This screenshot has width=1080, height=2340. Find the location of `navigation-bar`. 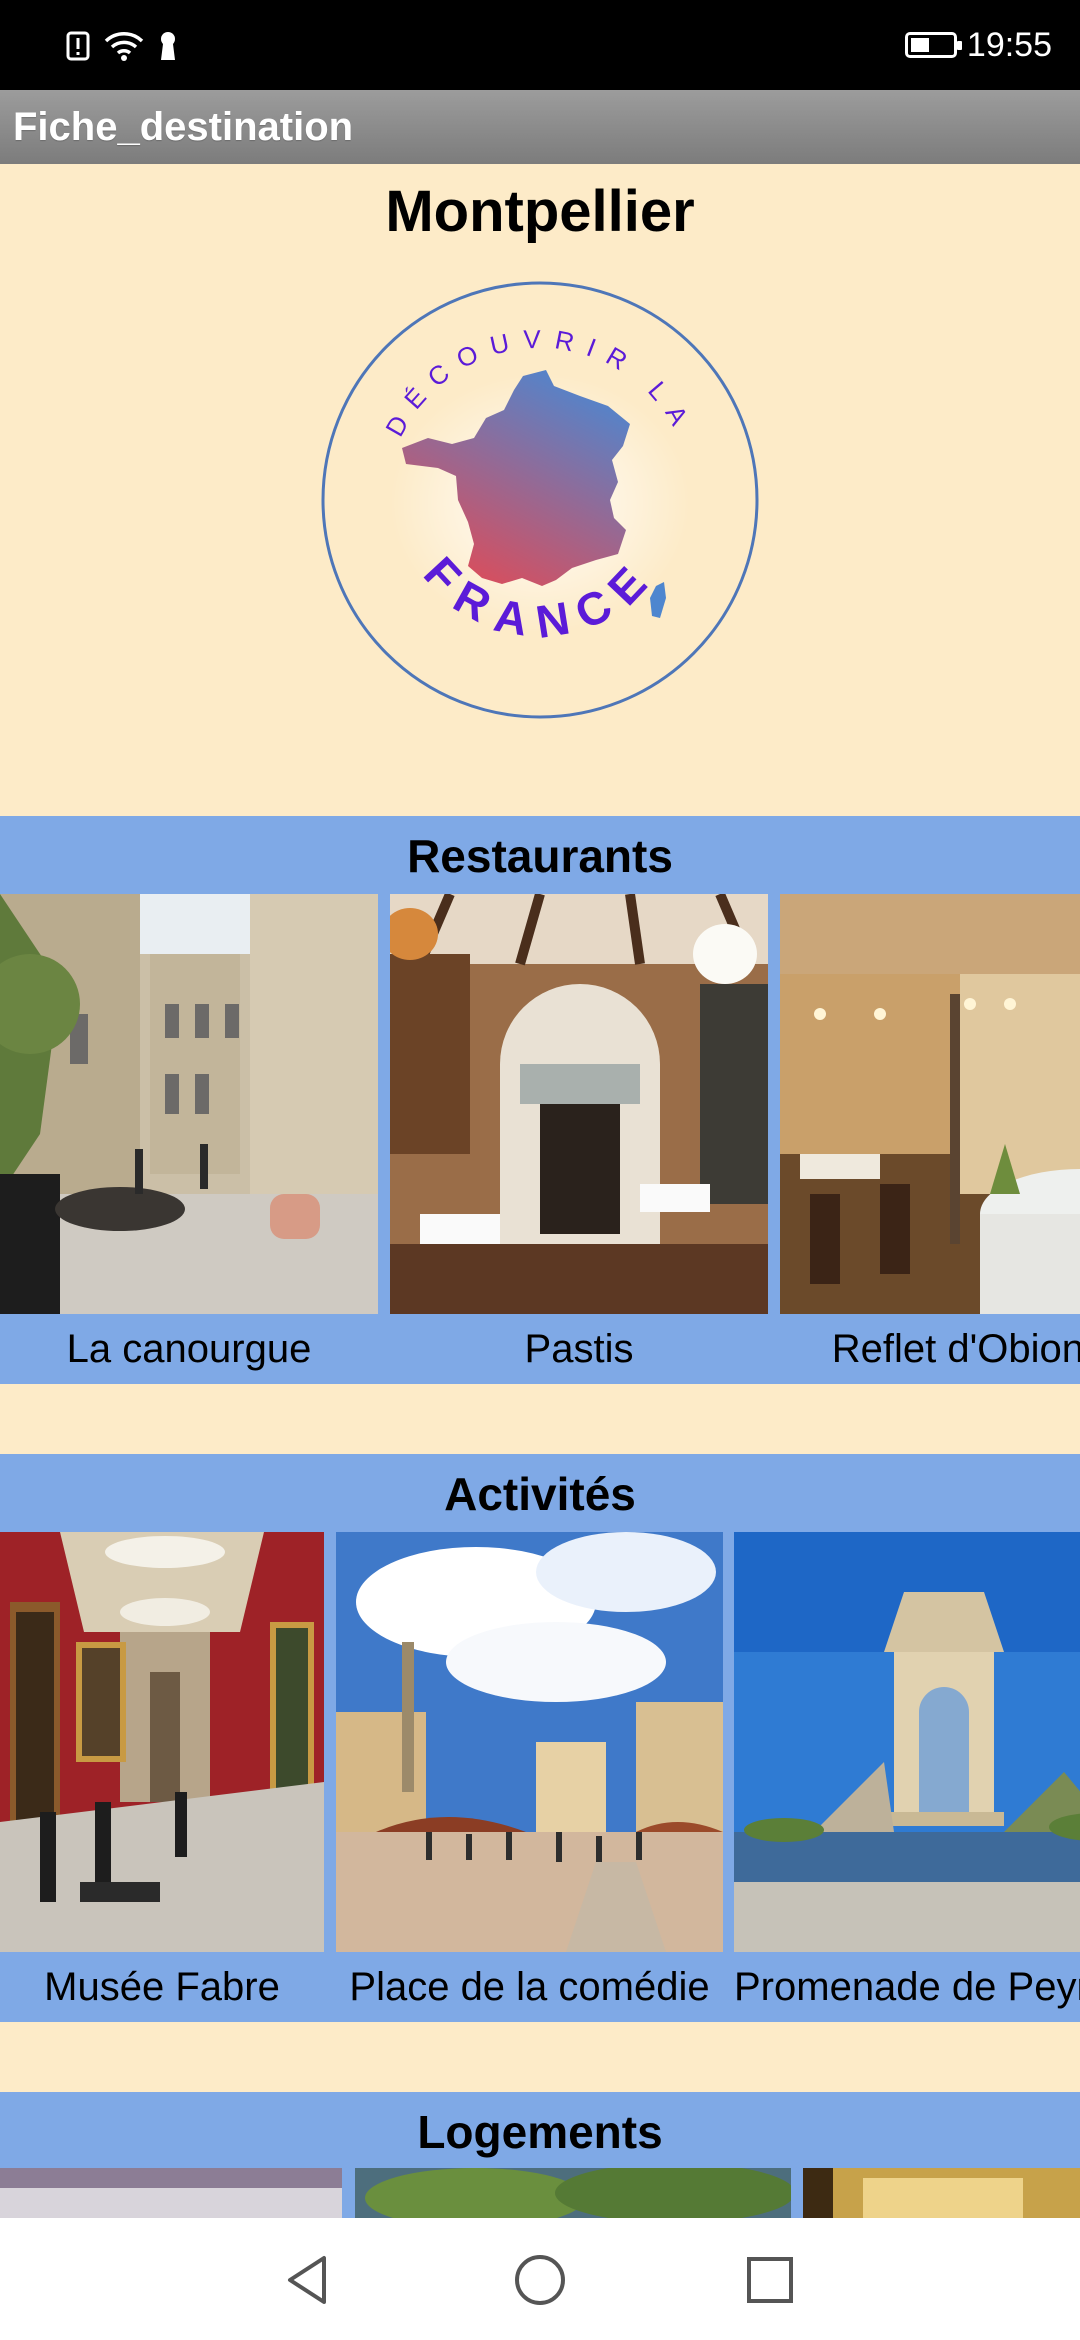

navigation-bar is located at coordinates (540, 2279).